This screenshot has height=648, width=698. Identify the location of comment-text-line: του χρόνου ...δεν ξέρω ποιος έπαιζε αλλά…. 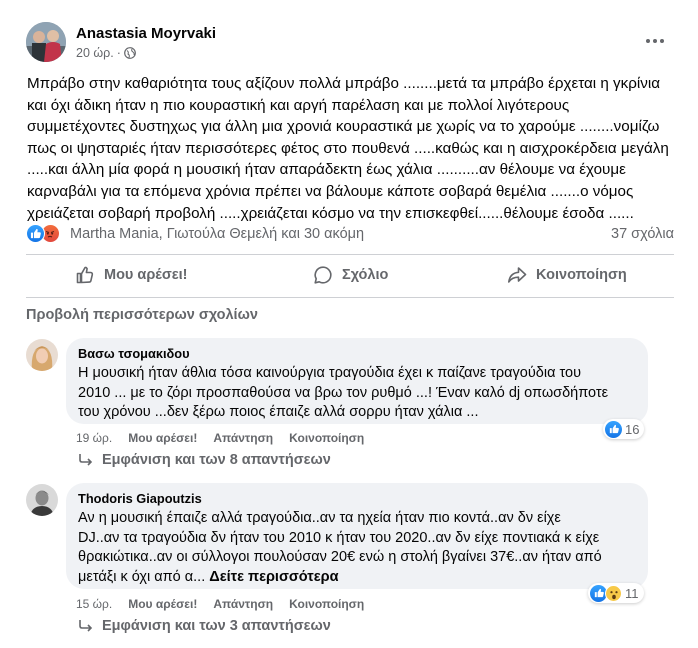
(278, 412).